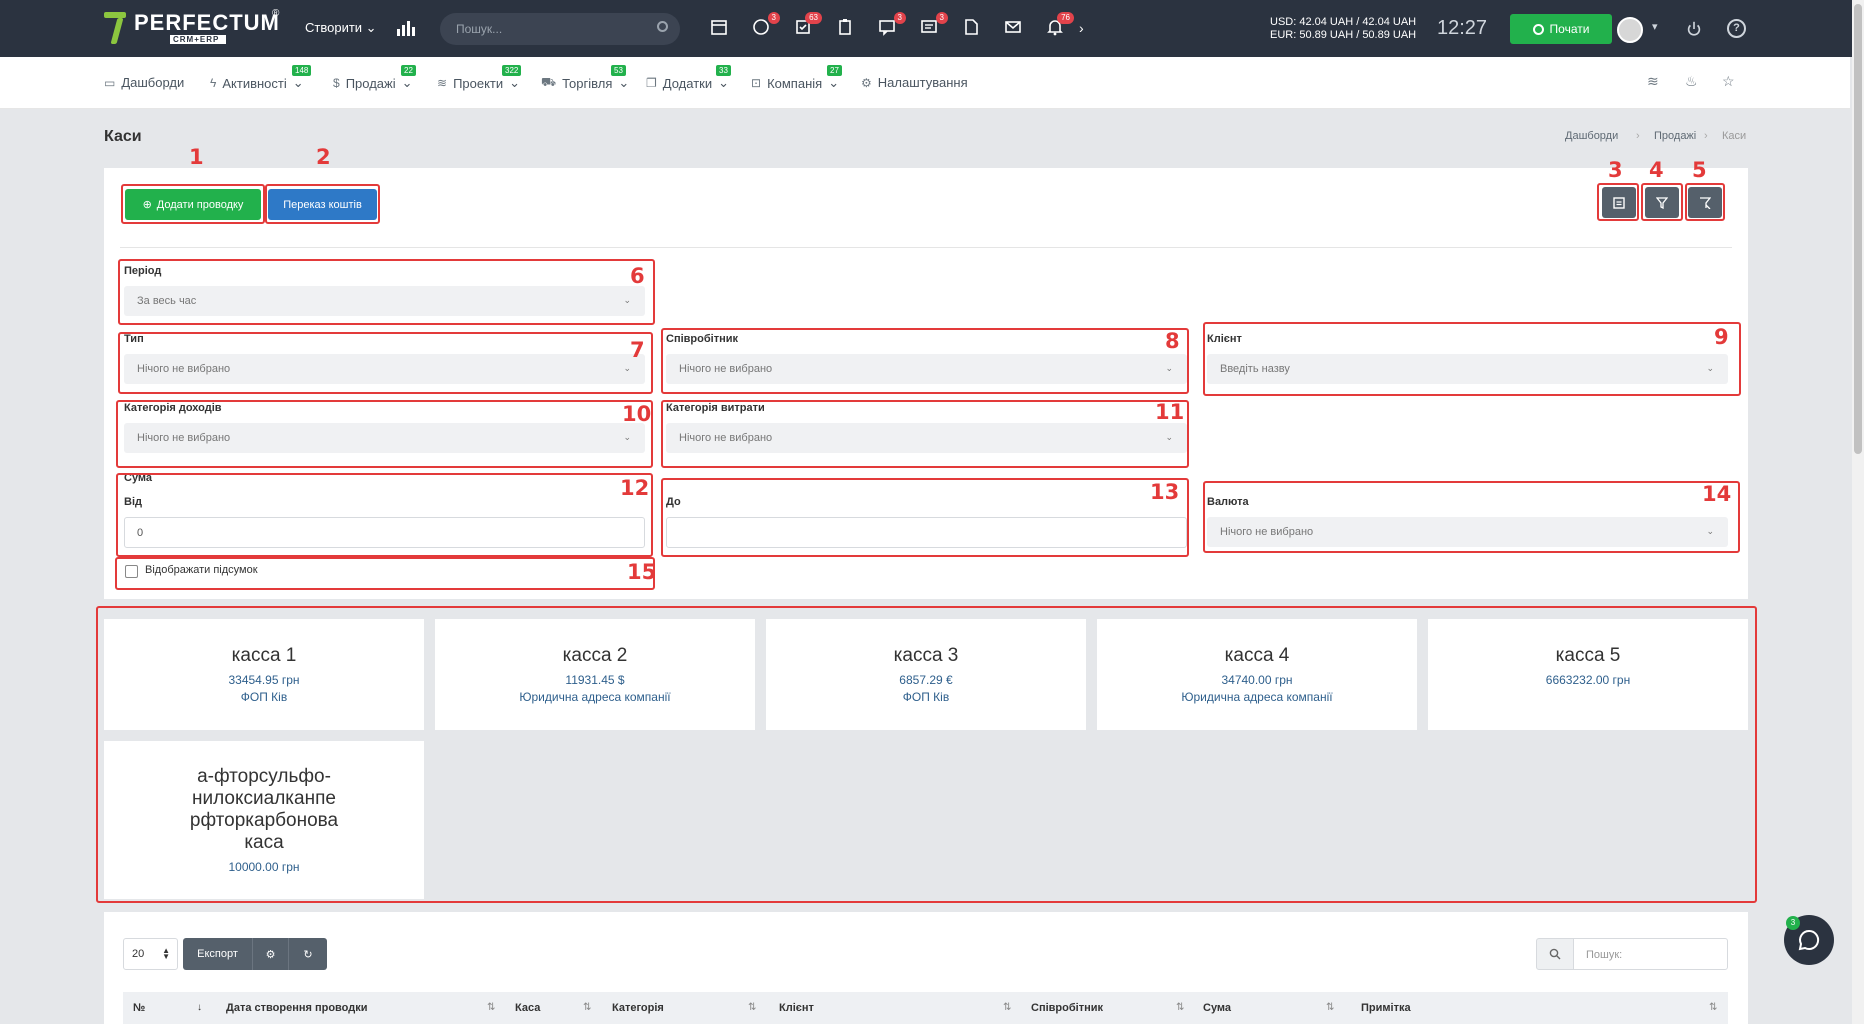  I want to click on bell-icon: 76, so click(1059, 25).